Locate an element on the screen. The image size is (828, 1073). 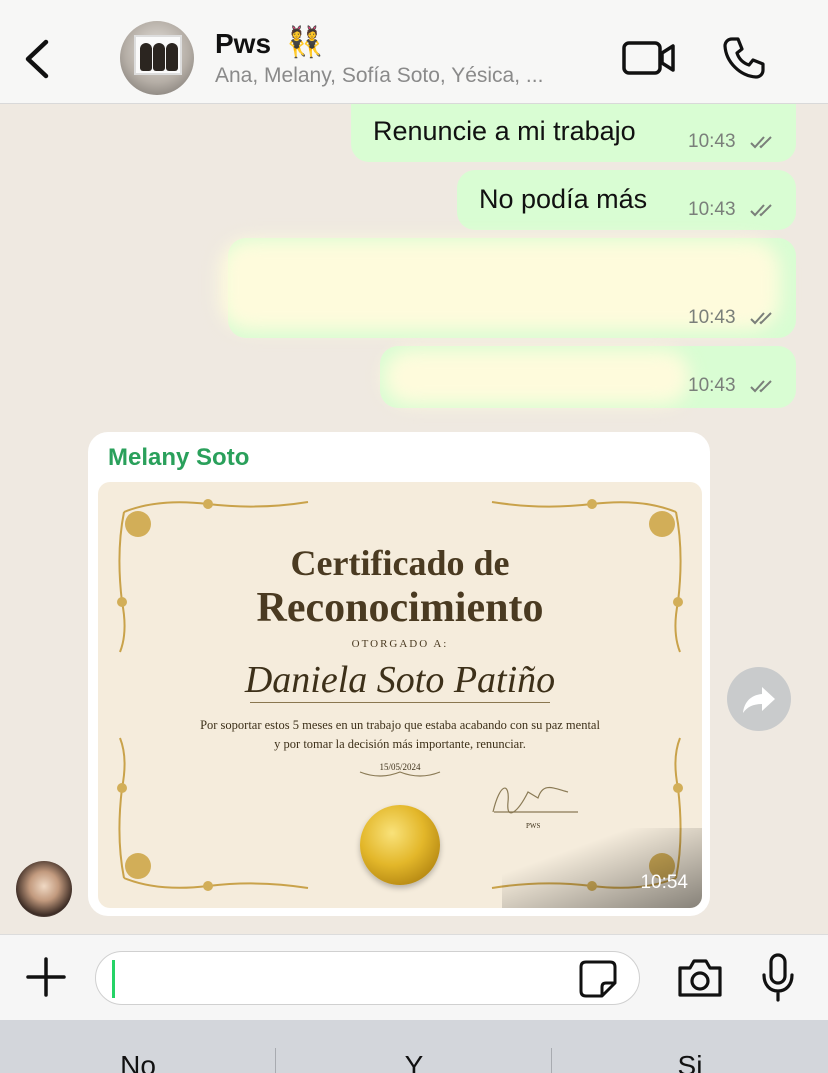
camera-icon is located at coordinates (700, 978).